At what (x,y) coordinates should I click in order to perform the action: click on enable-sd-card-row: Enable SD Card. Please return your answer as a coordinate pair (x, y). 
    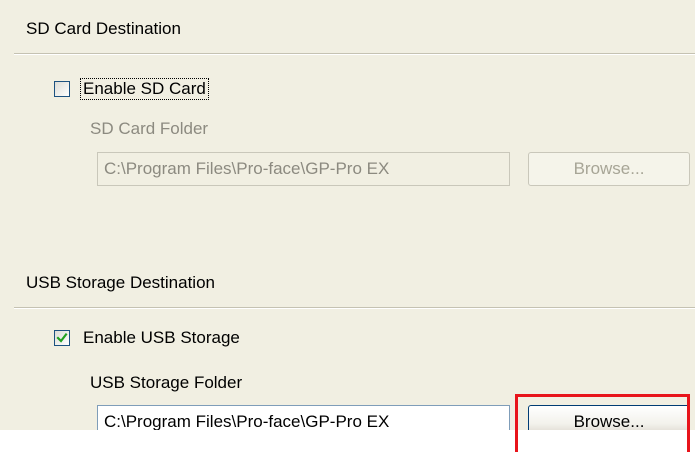
    Looking at the image, I should click on (131, 89).